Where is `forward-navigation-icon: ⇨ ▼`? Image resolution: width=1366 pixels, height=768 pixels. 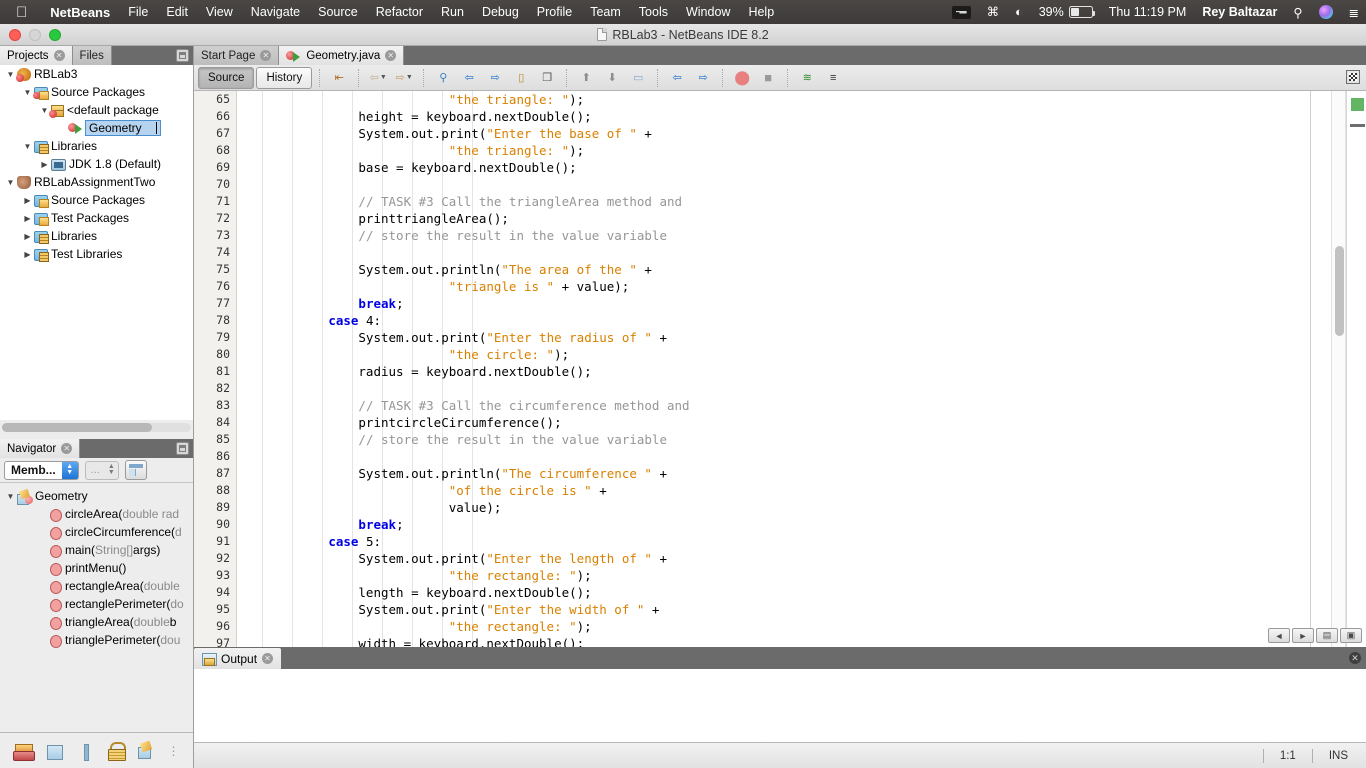
forward-navigation-icon: ⇨ ▼ is located at coordinates (404, 78).